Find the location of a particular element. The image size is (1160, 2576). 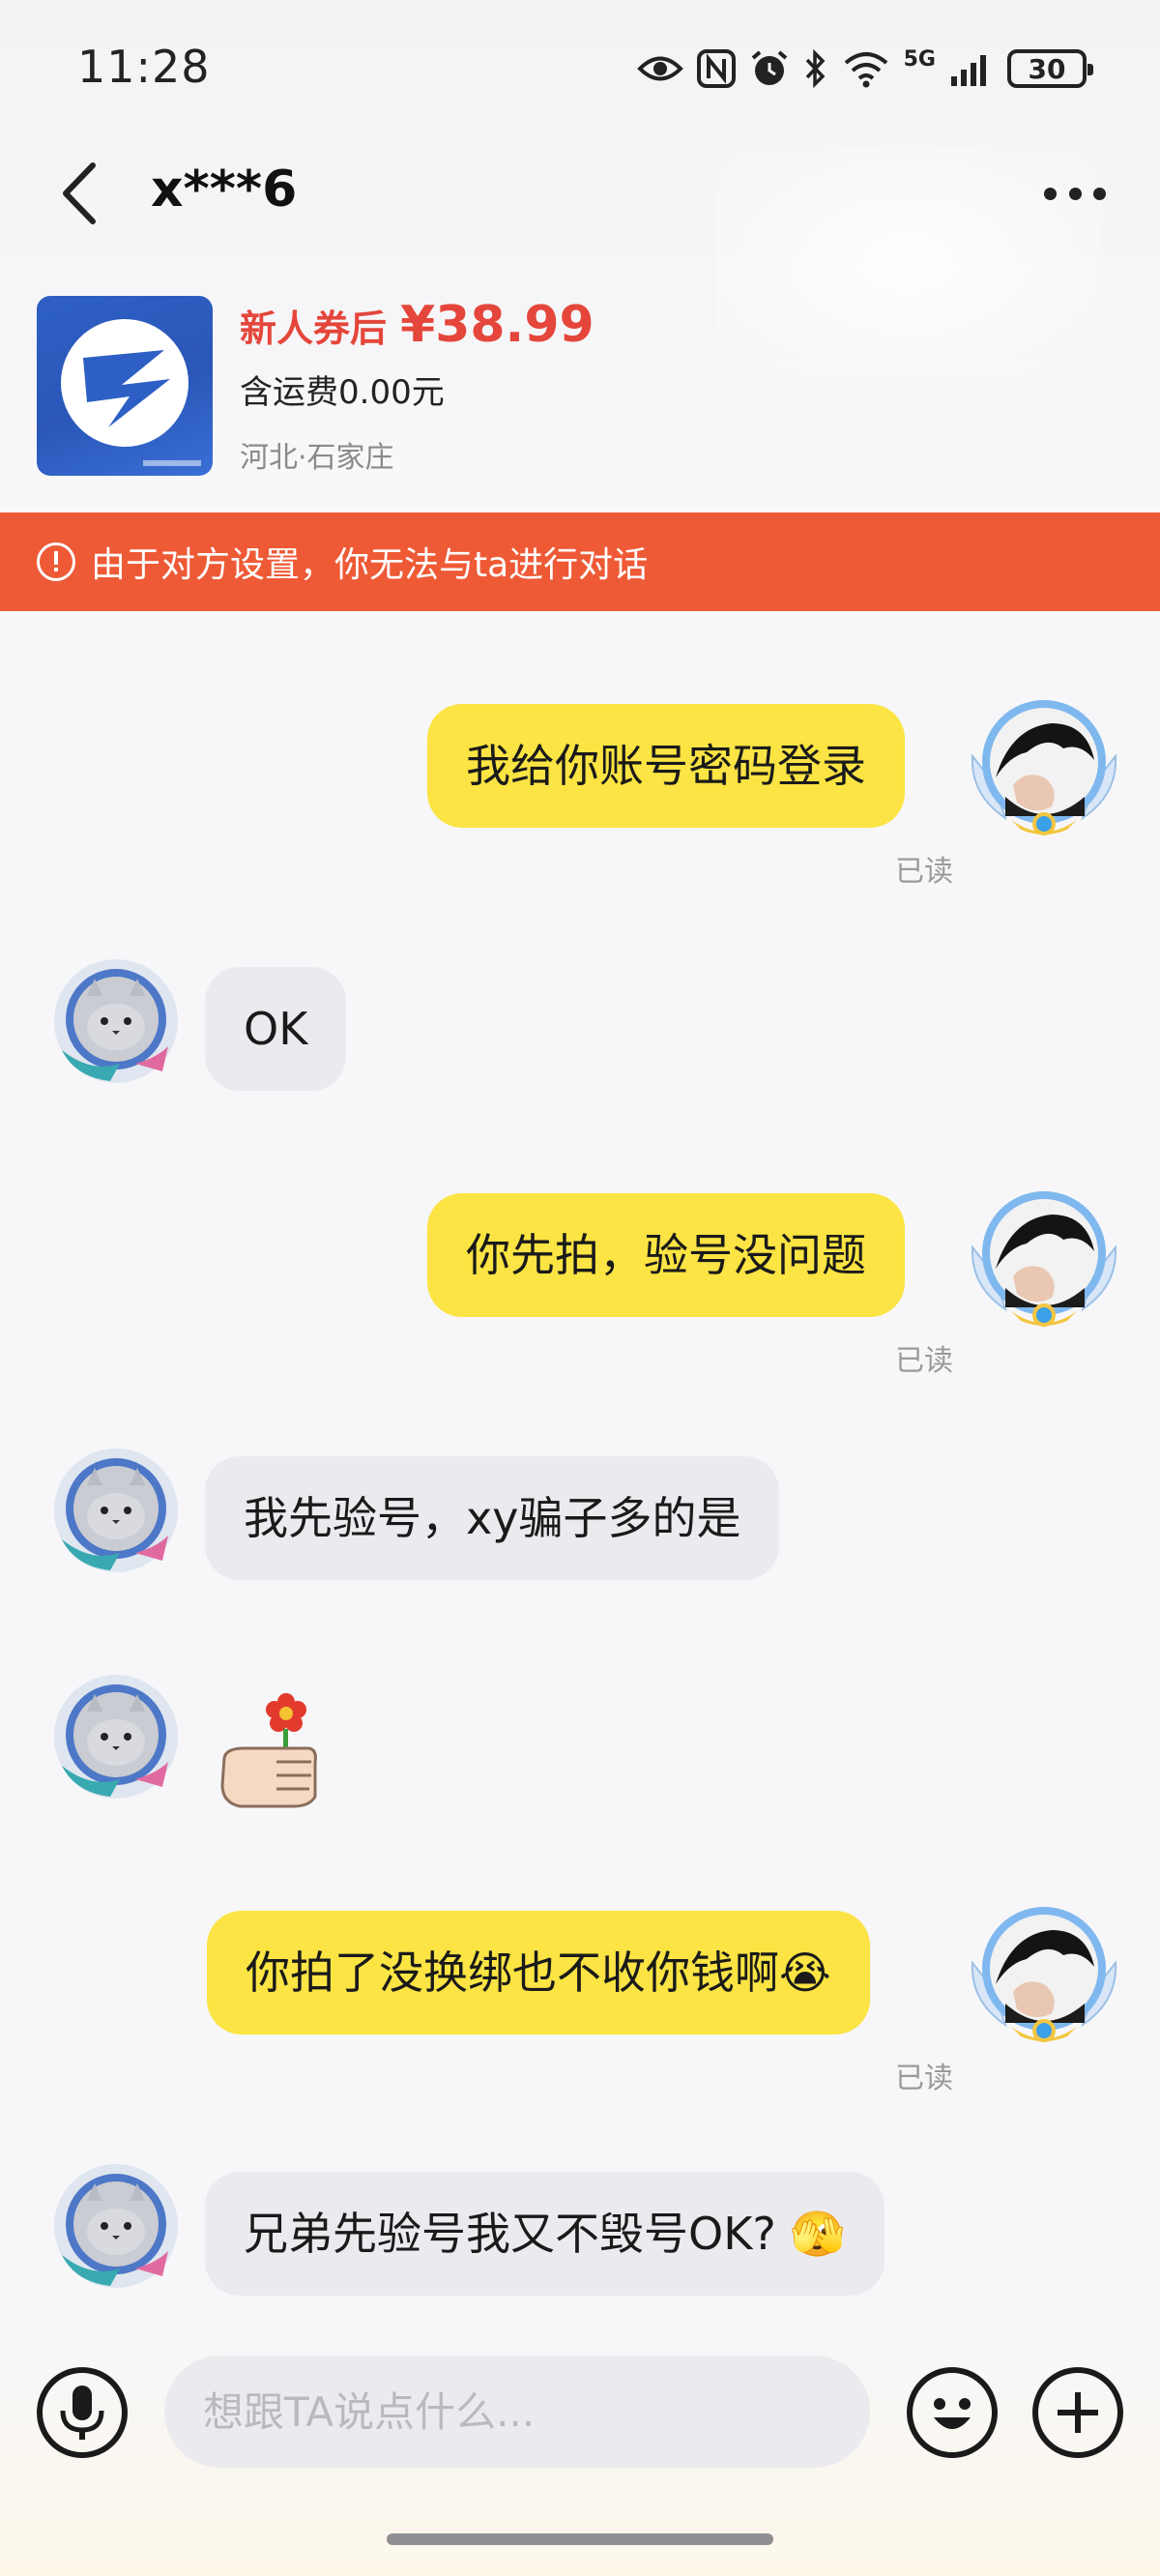

voice-button is located at coordinates (83, 2412).